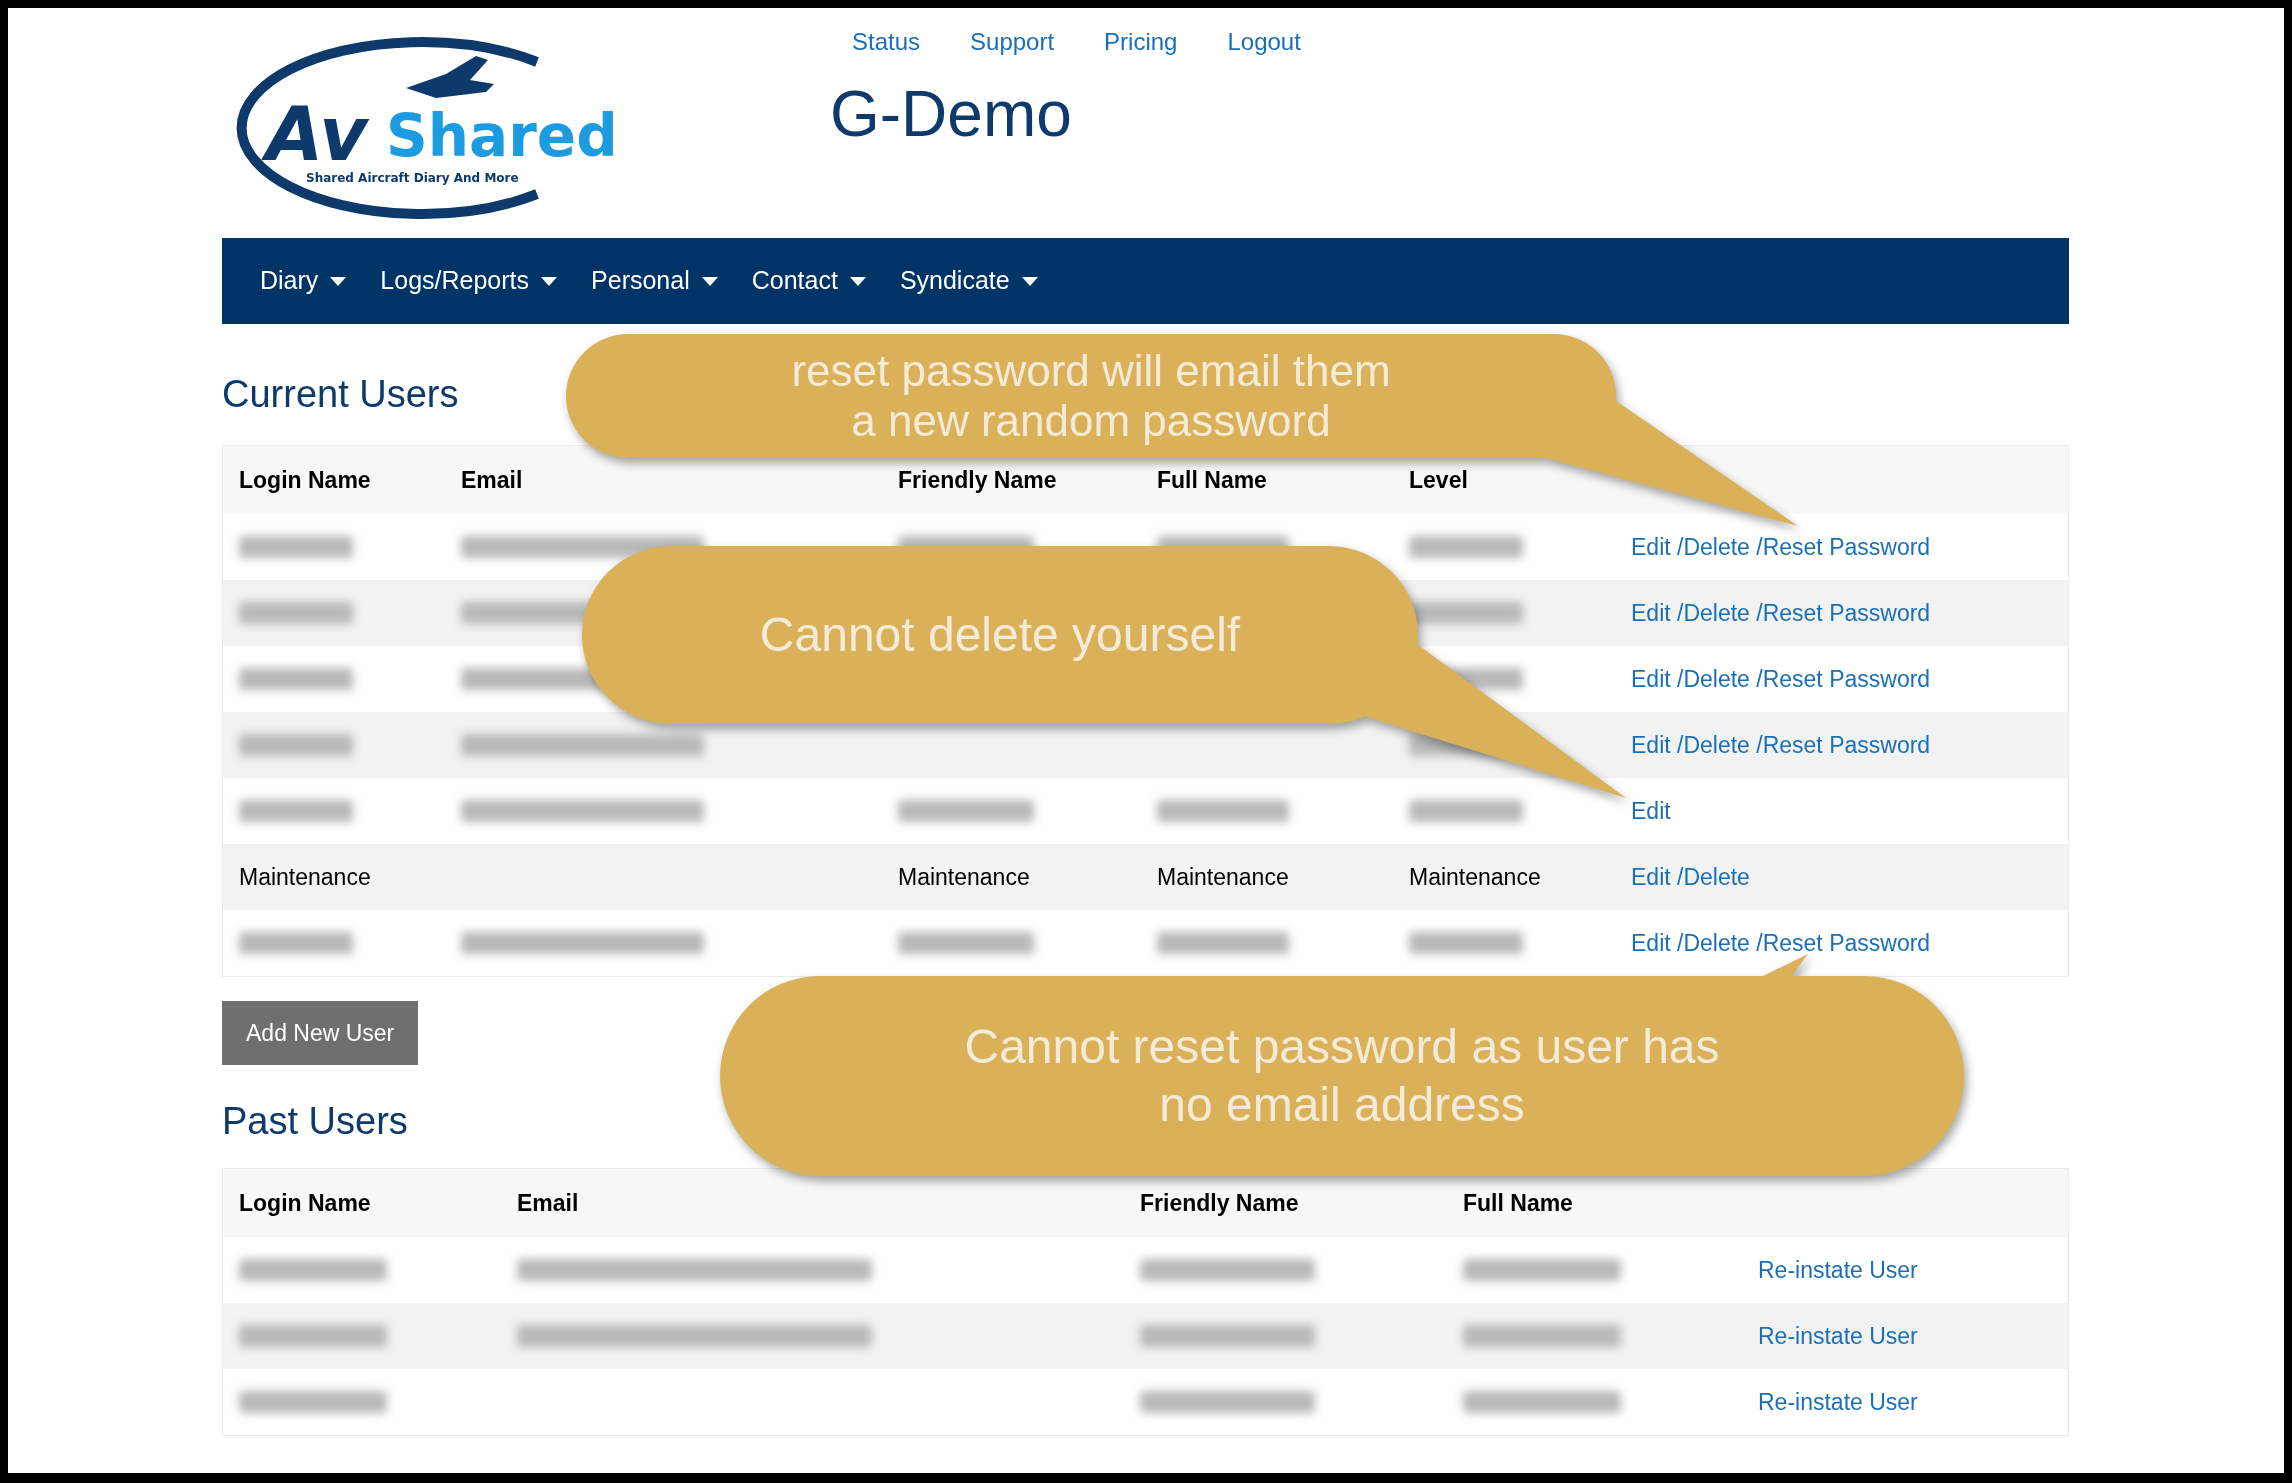 The image size is (2292, 1483). Describe the element at coordinates (1690, 877) in the screenshot. I see `row-action-link: Edit /Delete` at that location.